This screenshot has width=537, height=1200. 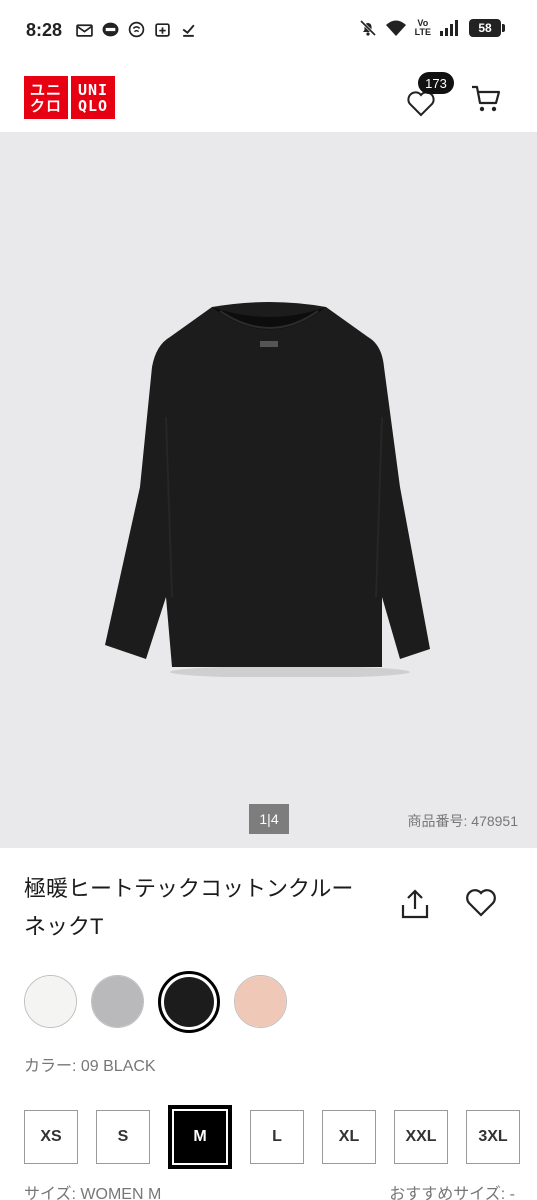 I want to click on volte-indicator: Vo LTE, so click(x=422, y=27).